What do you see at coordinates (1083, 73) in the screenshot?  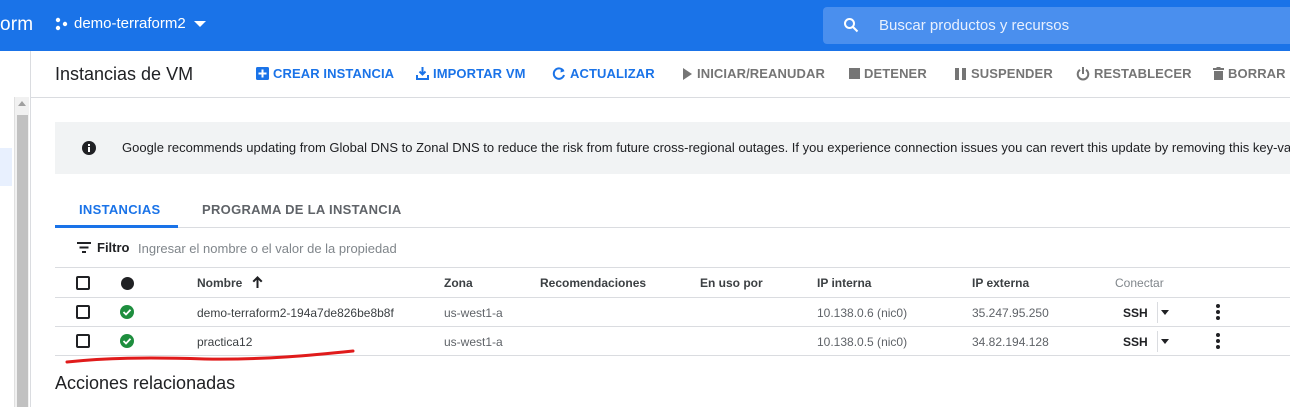 I see `power-icon` at bounding box center [1083, 73].